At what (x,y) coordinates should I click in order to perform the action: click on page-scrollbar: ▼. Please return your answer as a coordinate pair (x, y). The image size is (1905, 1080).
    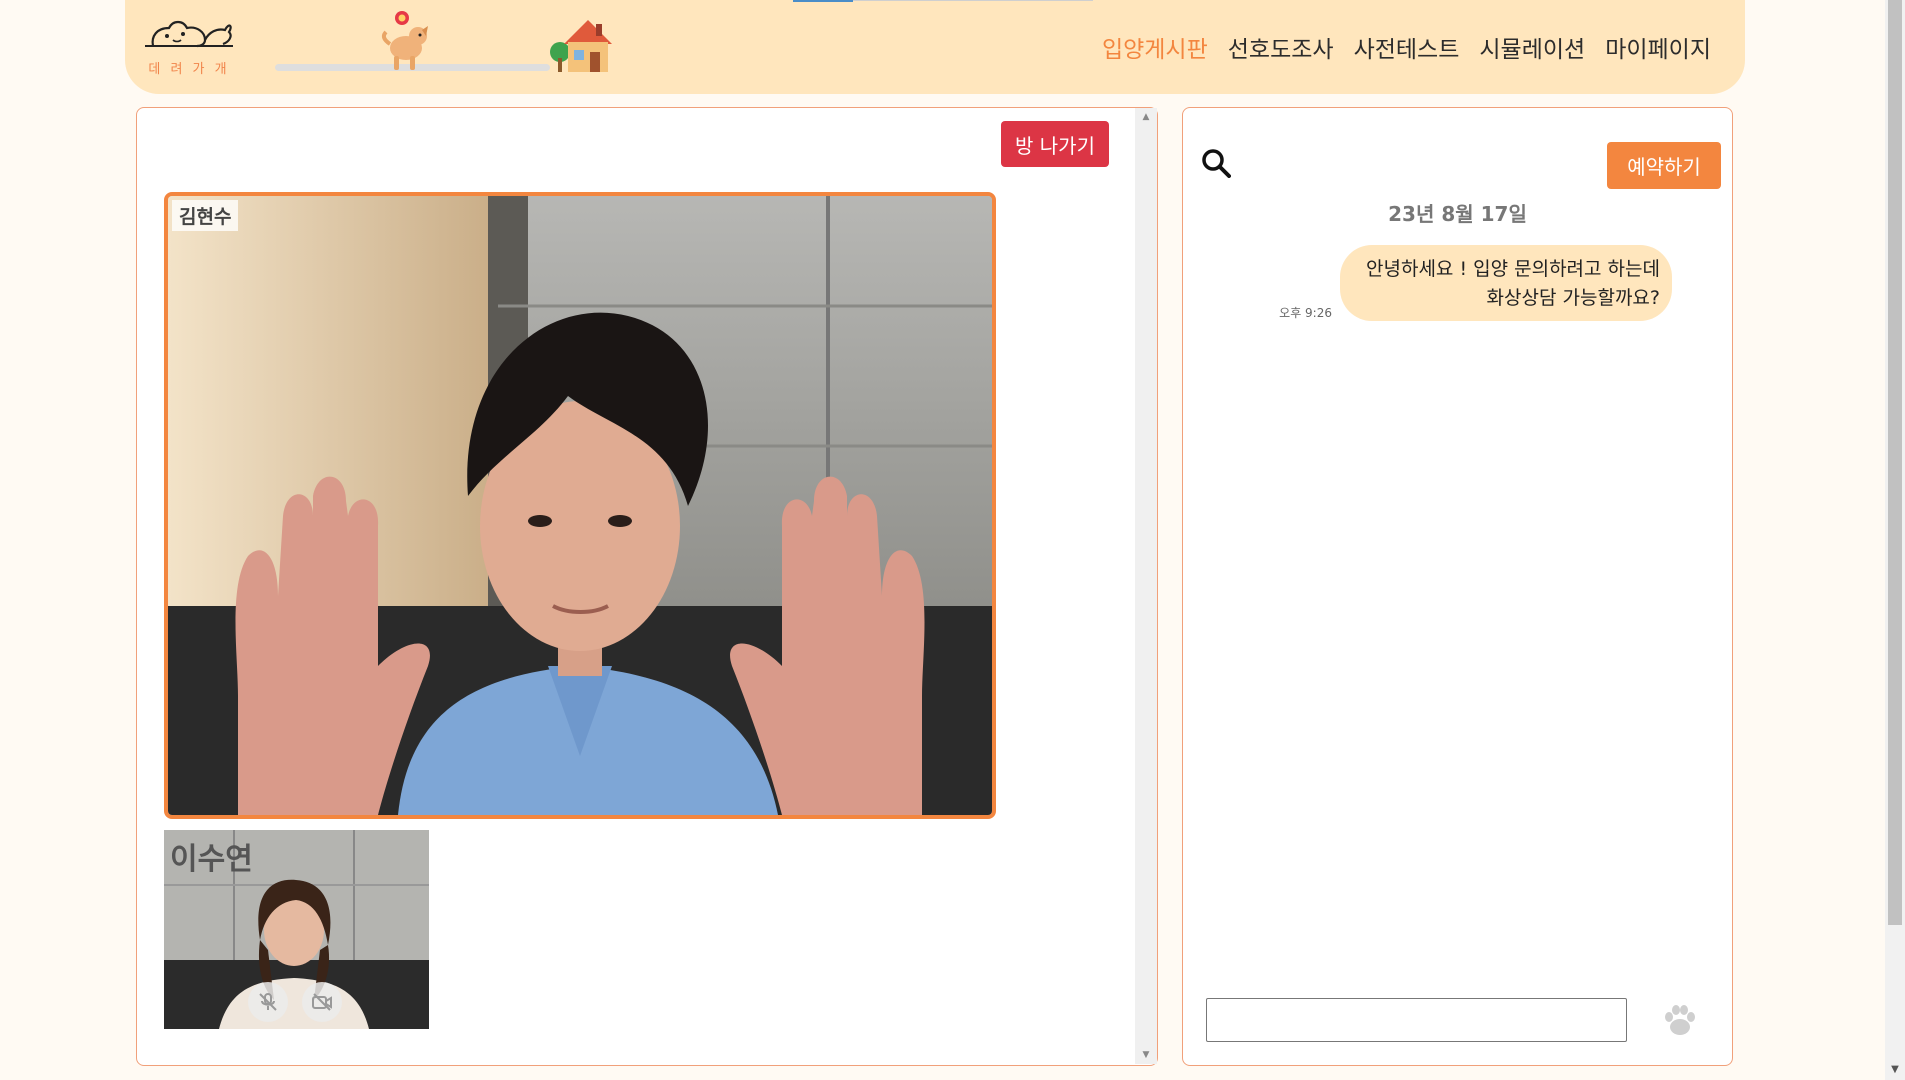
    Looking at the image, I should click on (1895, 540).